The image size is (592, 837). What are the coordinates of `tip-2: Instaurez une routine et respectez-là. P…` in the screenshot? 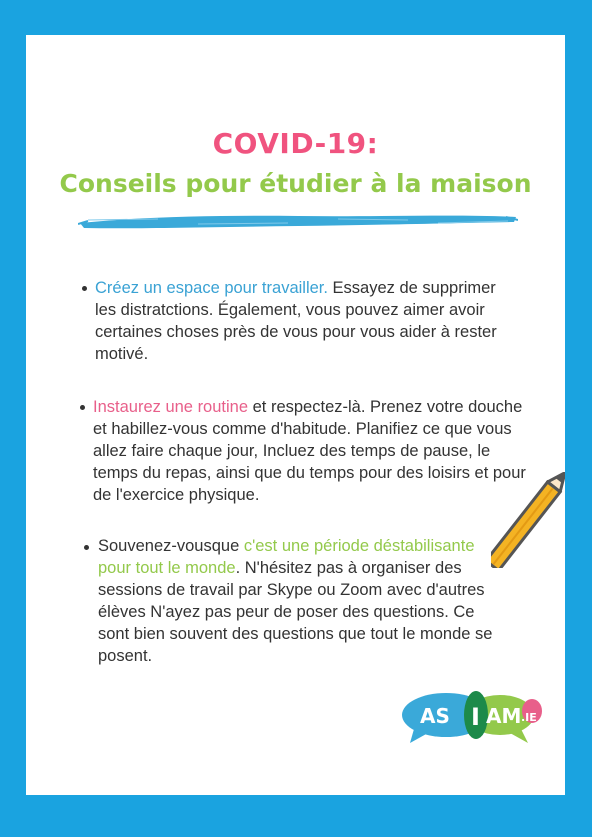 It's located at (316, 451).